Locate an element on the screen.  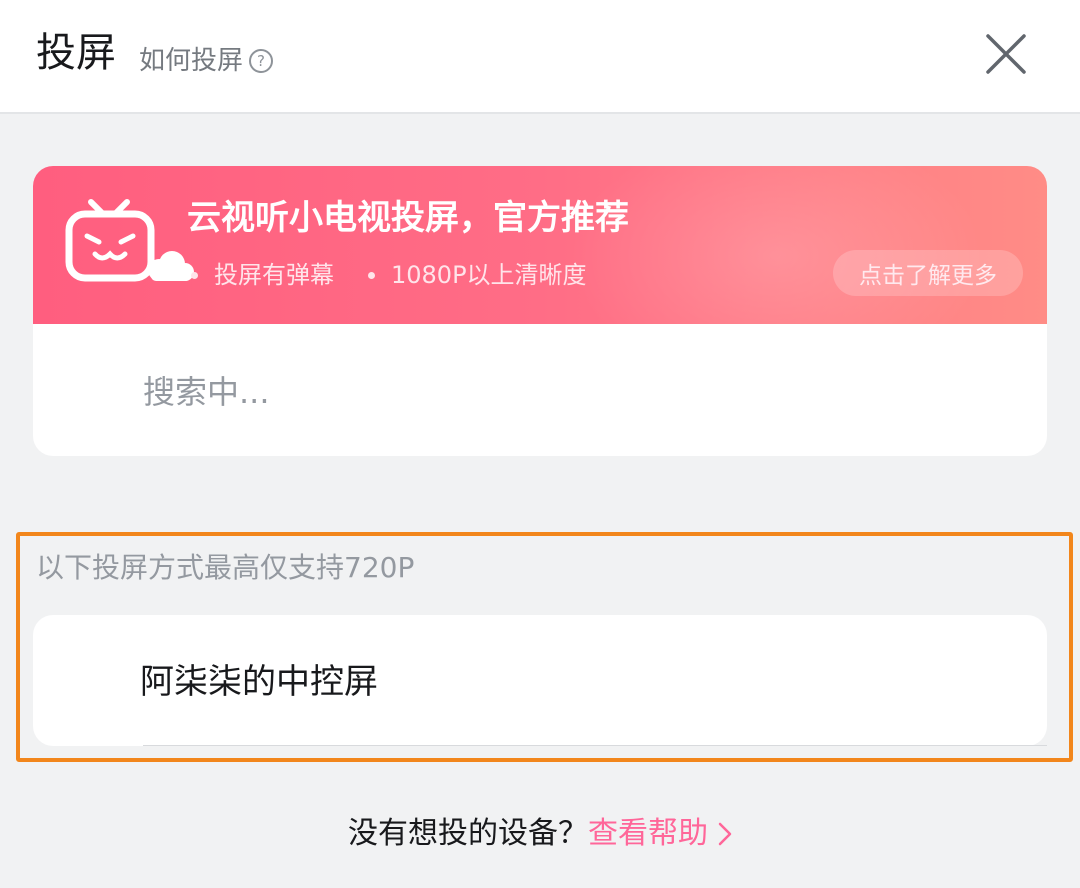
feature-label: 投屏有弹幕 is located at coordinates (274, 275).